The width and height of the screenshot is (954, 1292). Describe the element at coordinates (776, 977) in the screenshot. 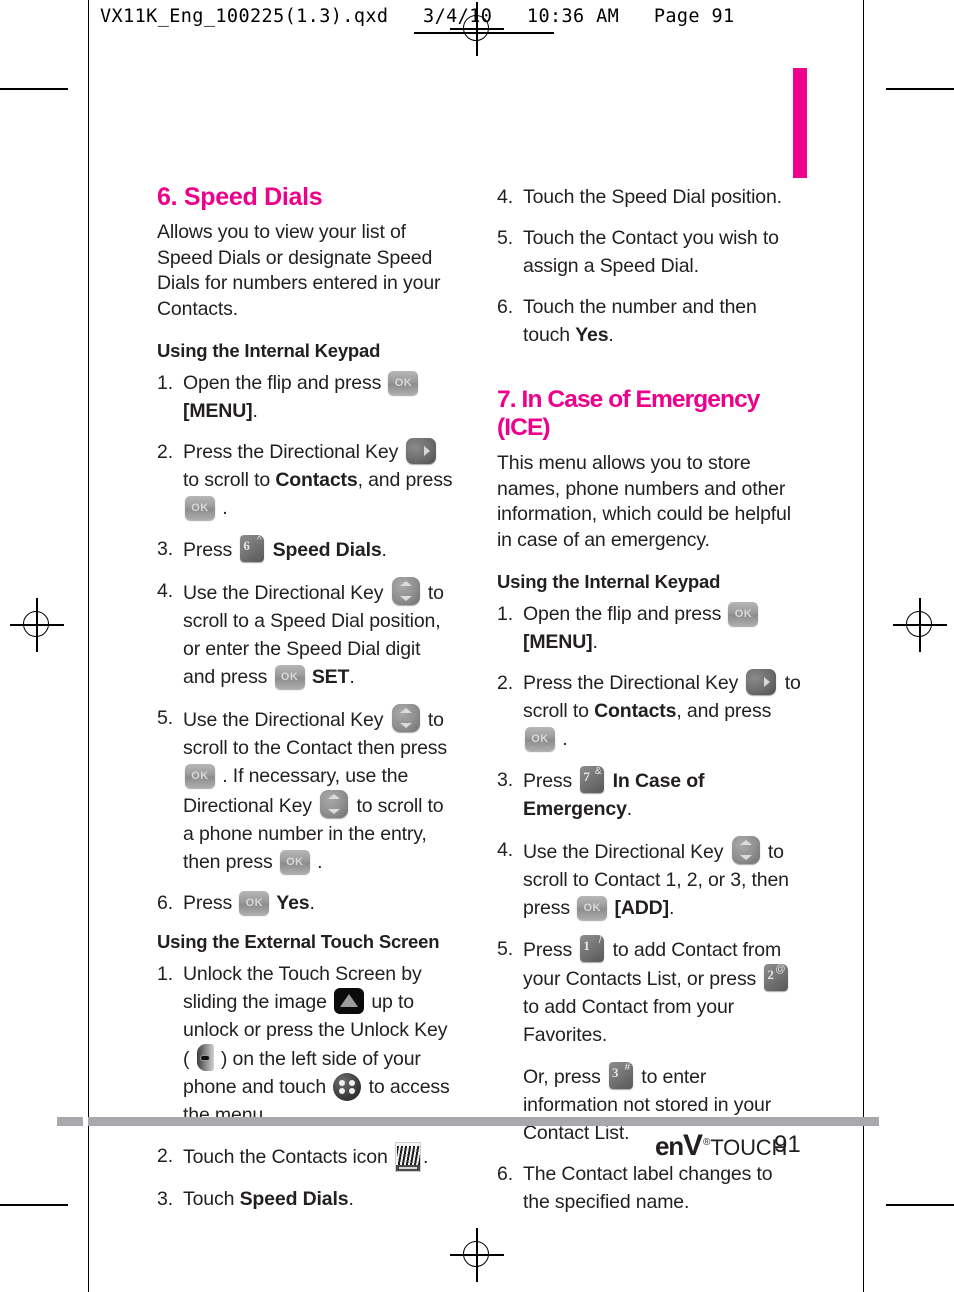

I see `number-key-2-icon: 2 @` at that location.